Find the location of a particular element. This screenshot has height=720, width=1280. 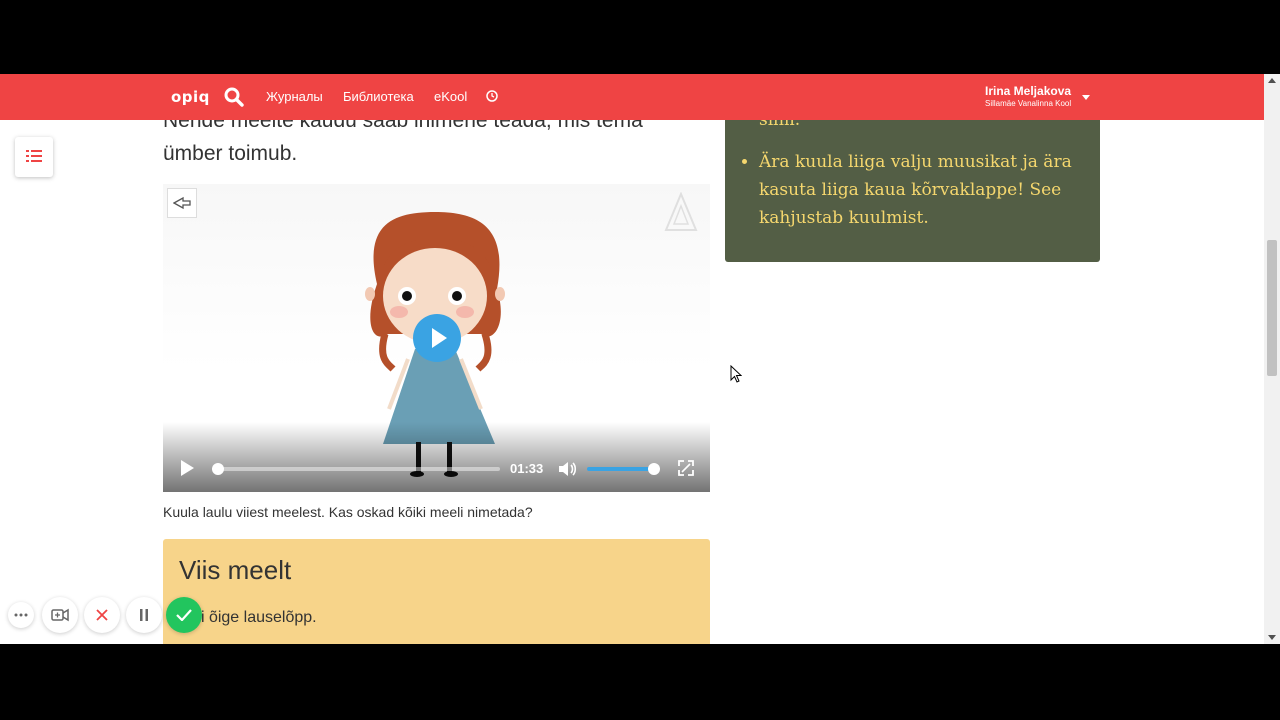

close-icon is located at coordinates (102, 615).